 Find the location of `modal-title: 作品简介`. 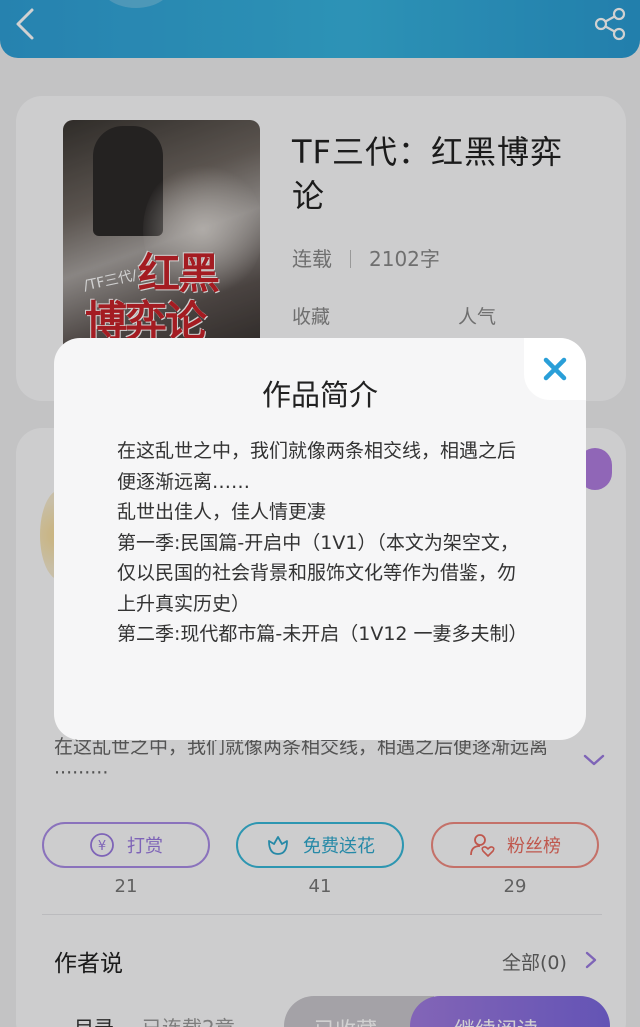

modal-title: 作品简介 is located at coordinates (319, 395).